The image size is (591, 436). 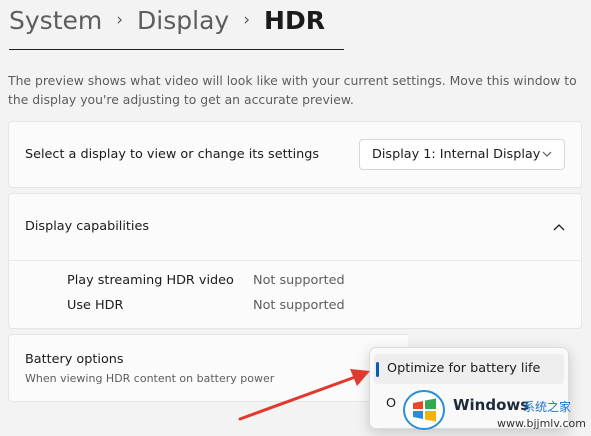 I want to click on selection-indicator, so click(x=377, y=369).